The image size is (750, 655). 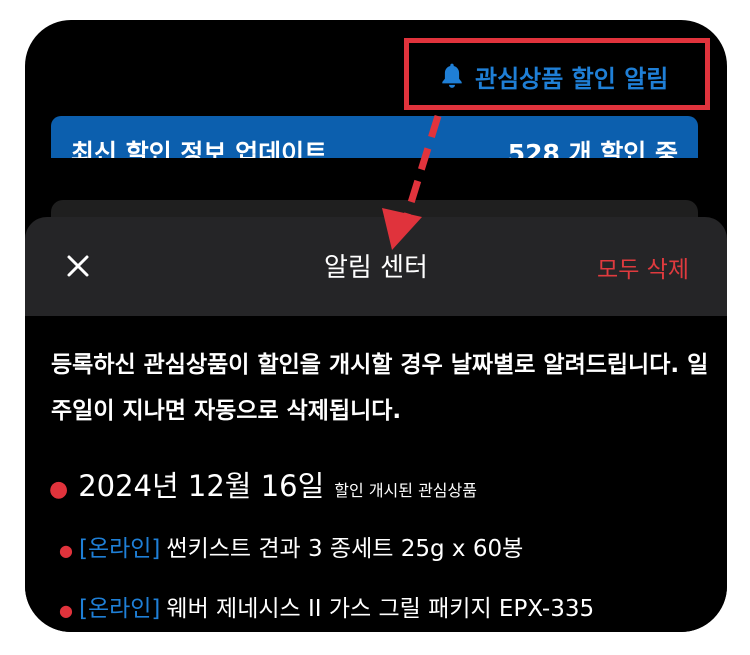 I want to click on group-date: 2024년 12월 16일, so click(x=201, y=486).